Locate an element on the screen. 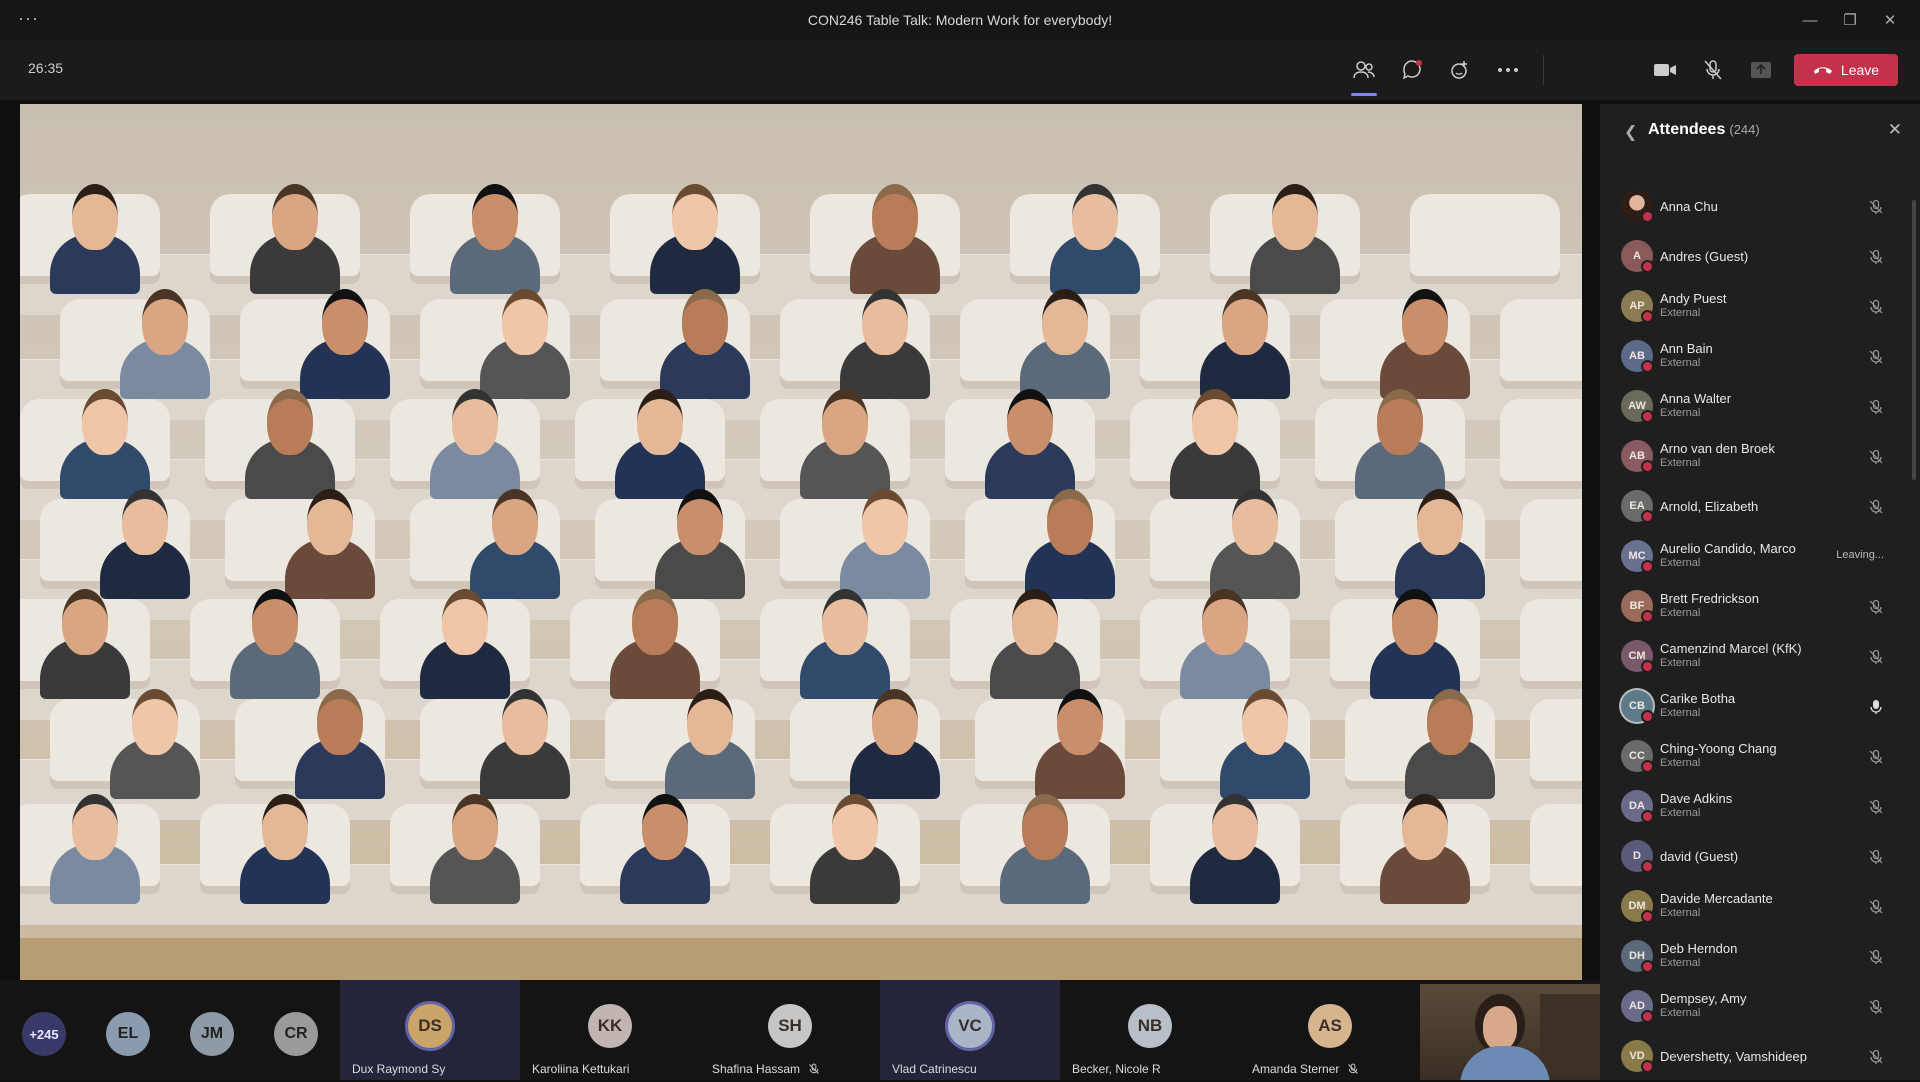 The image size is (1920, 1082). avatar: AW is located at coordinates (1637, 406).